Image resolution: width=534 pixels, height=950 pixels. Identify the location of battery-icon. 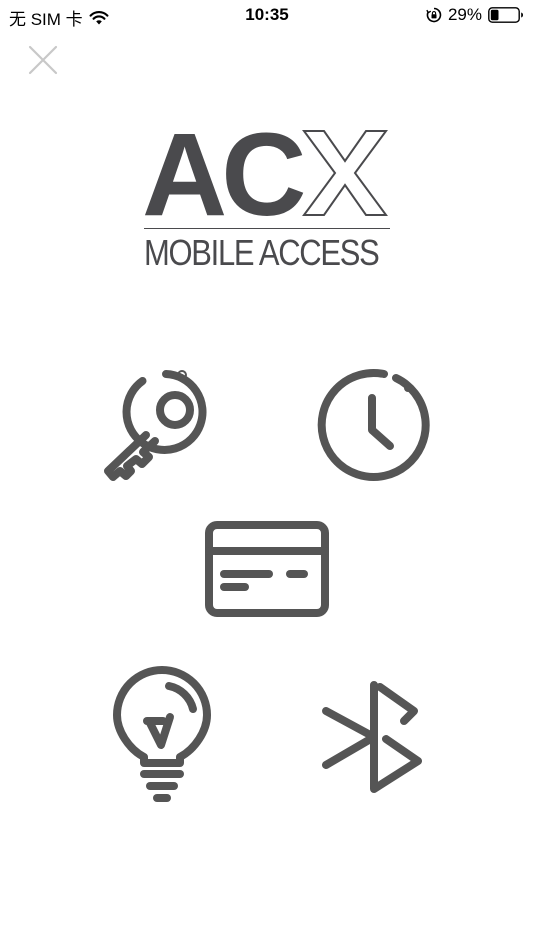
(505, 15).